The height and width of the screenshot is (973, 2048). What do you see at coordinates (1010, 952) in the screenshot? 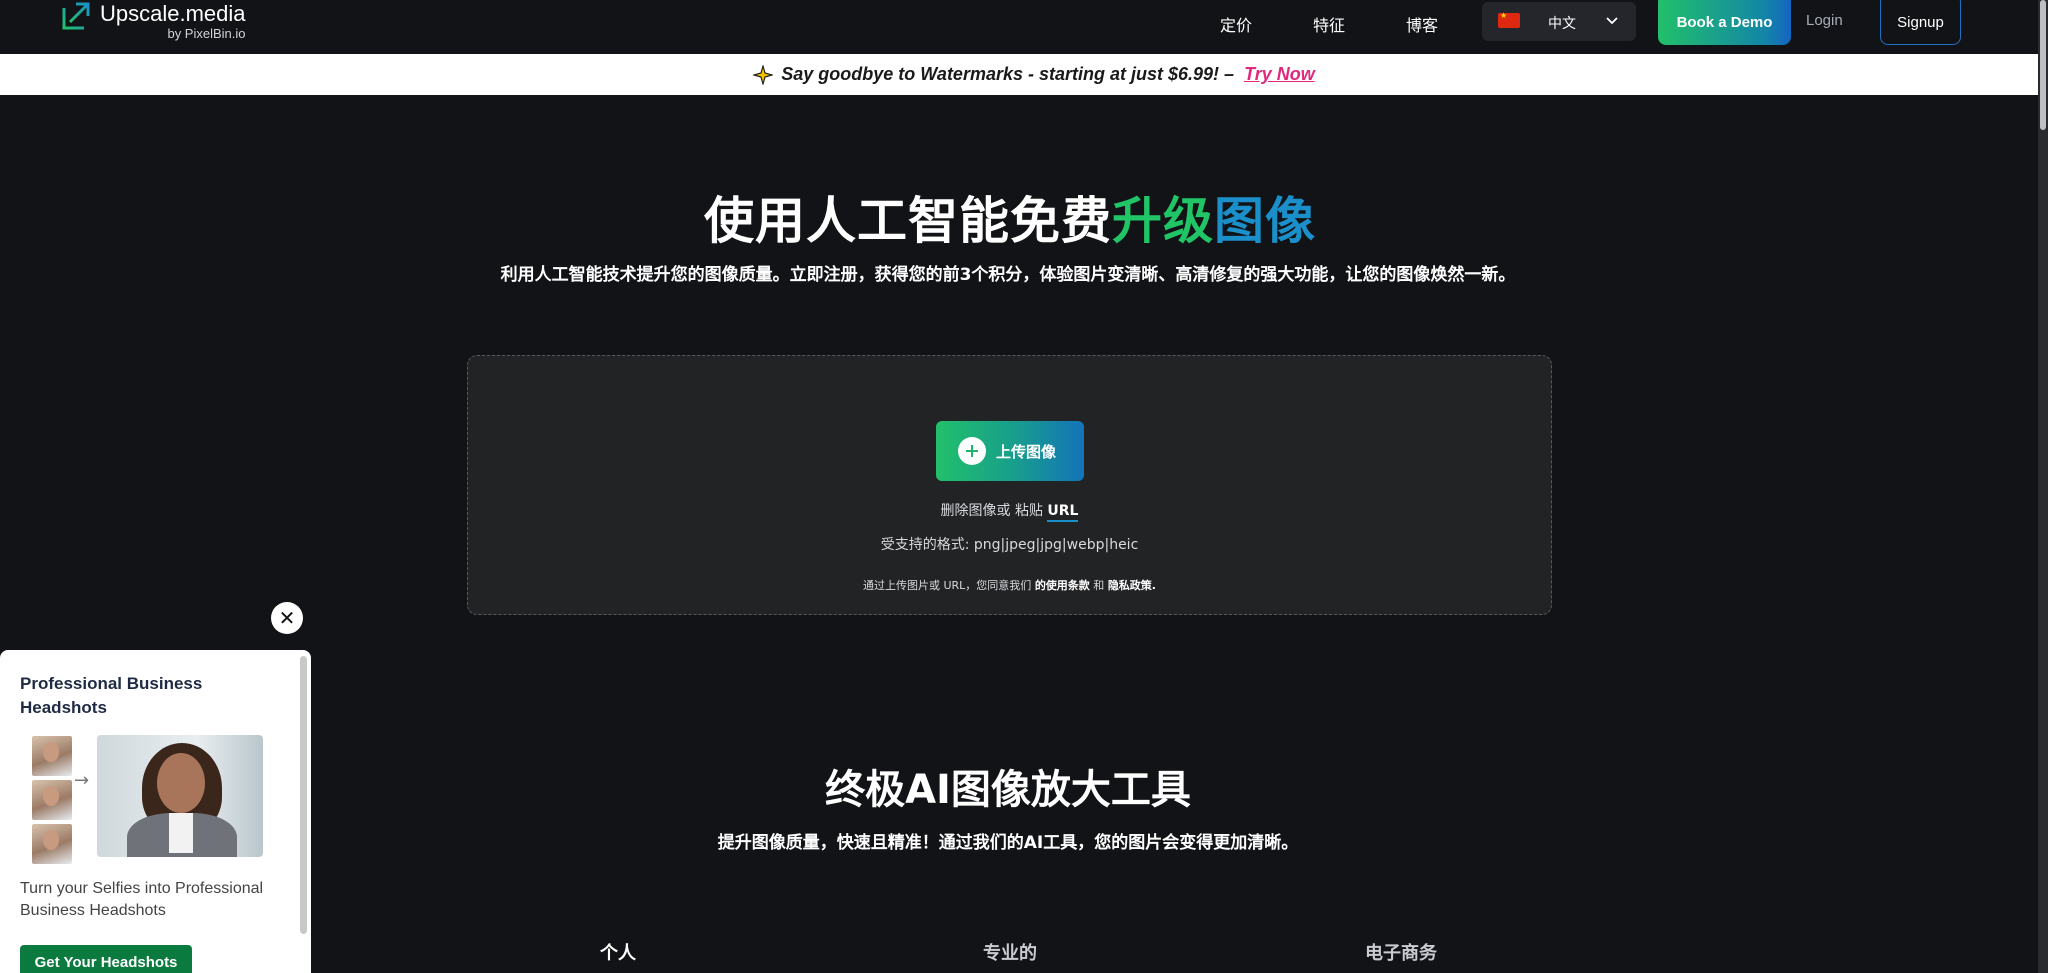
I see `tab-professional: 专业的` at bounding box center [1010, 952].